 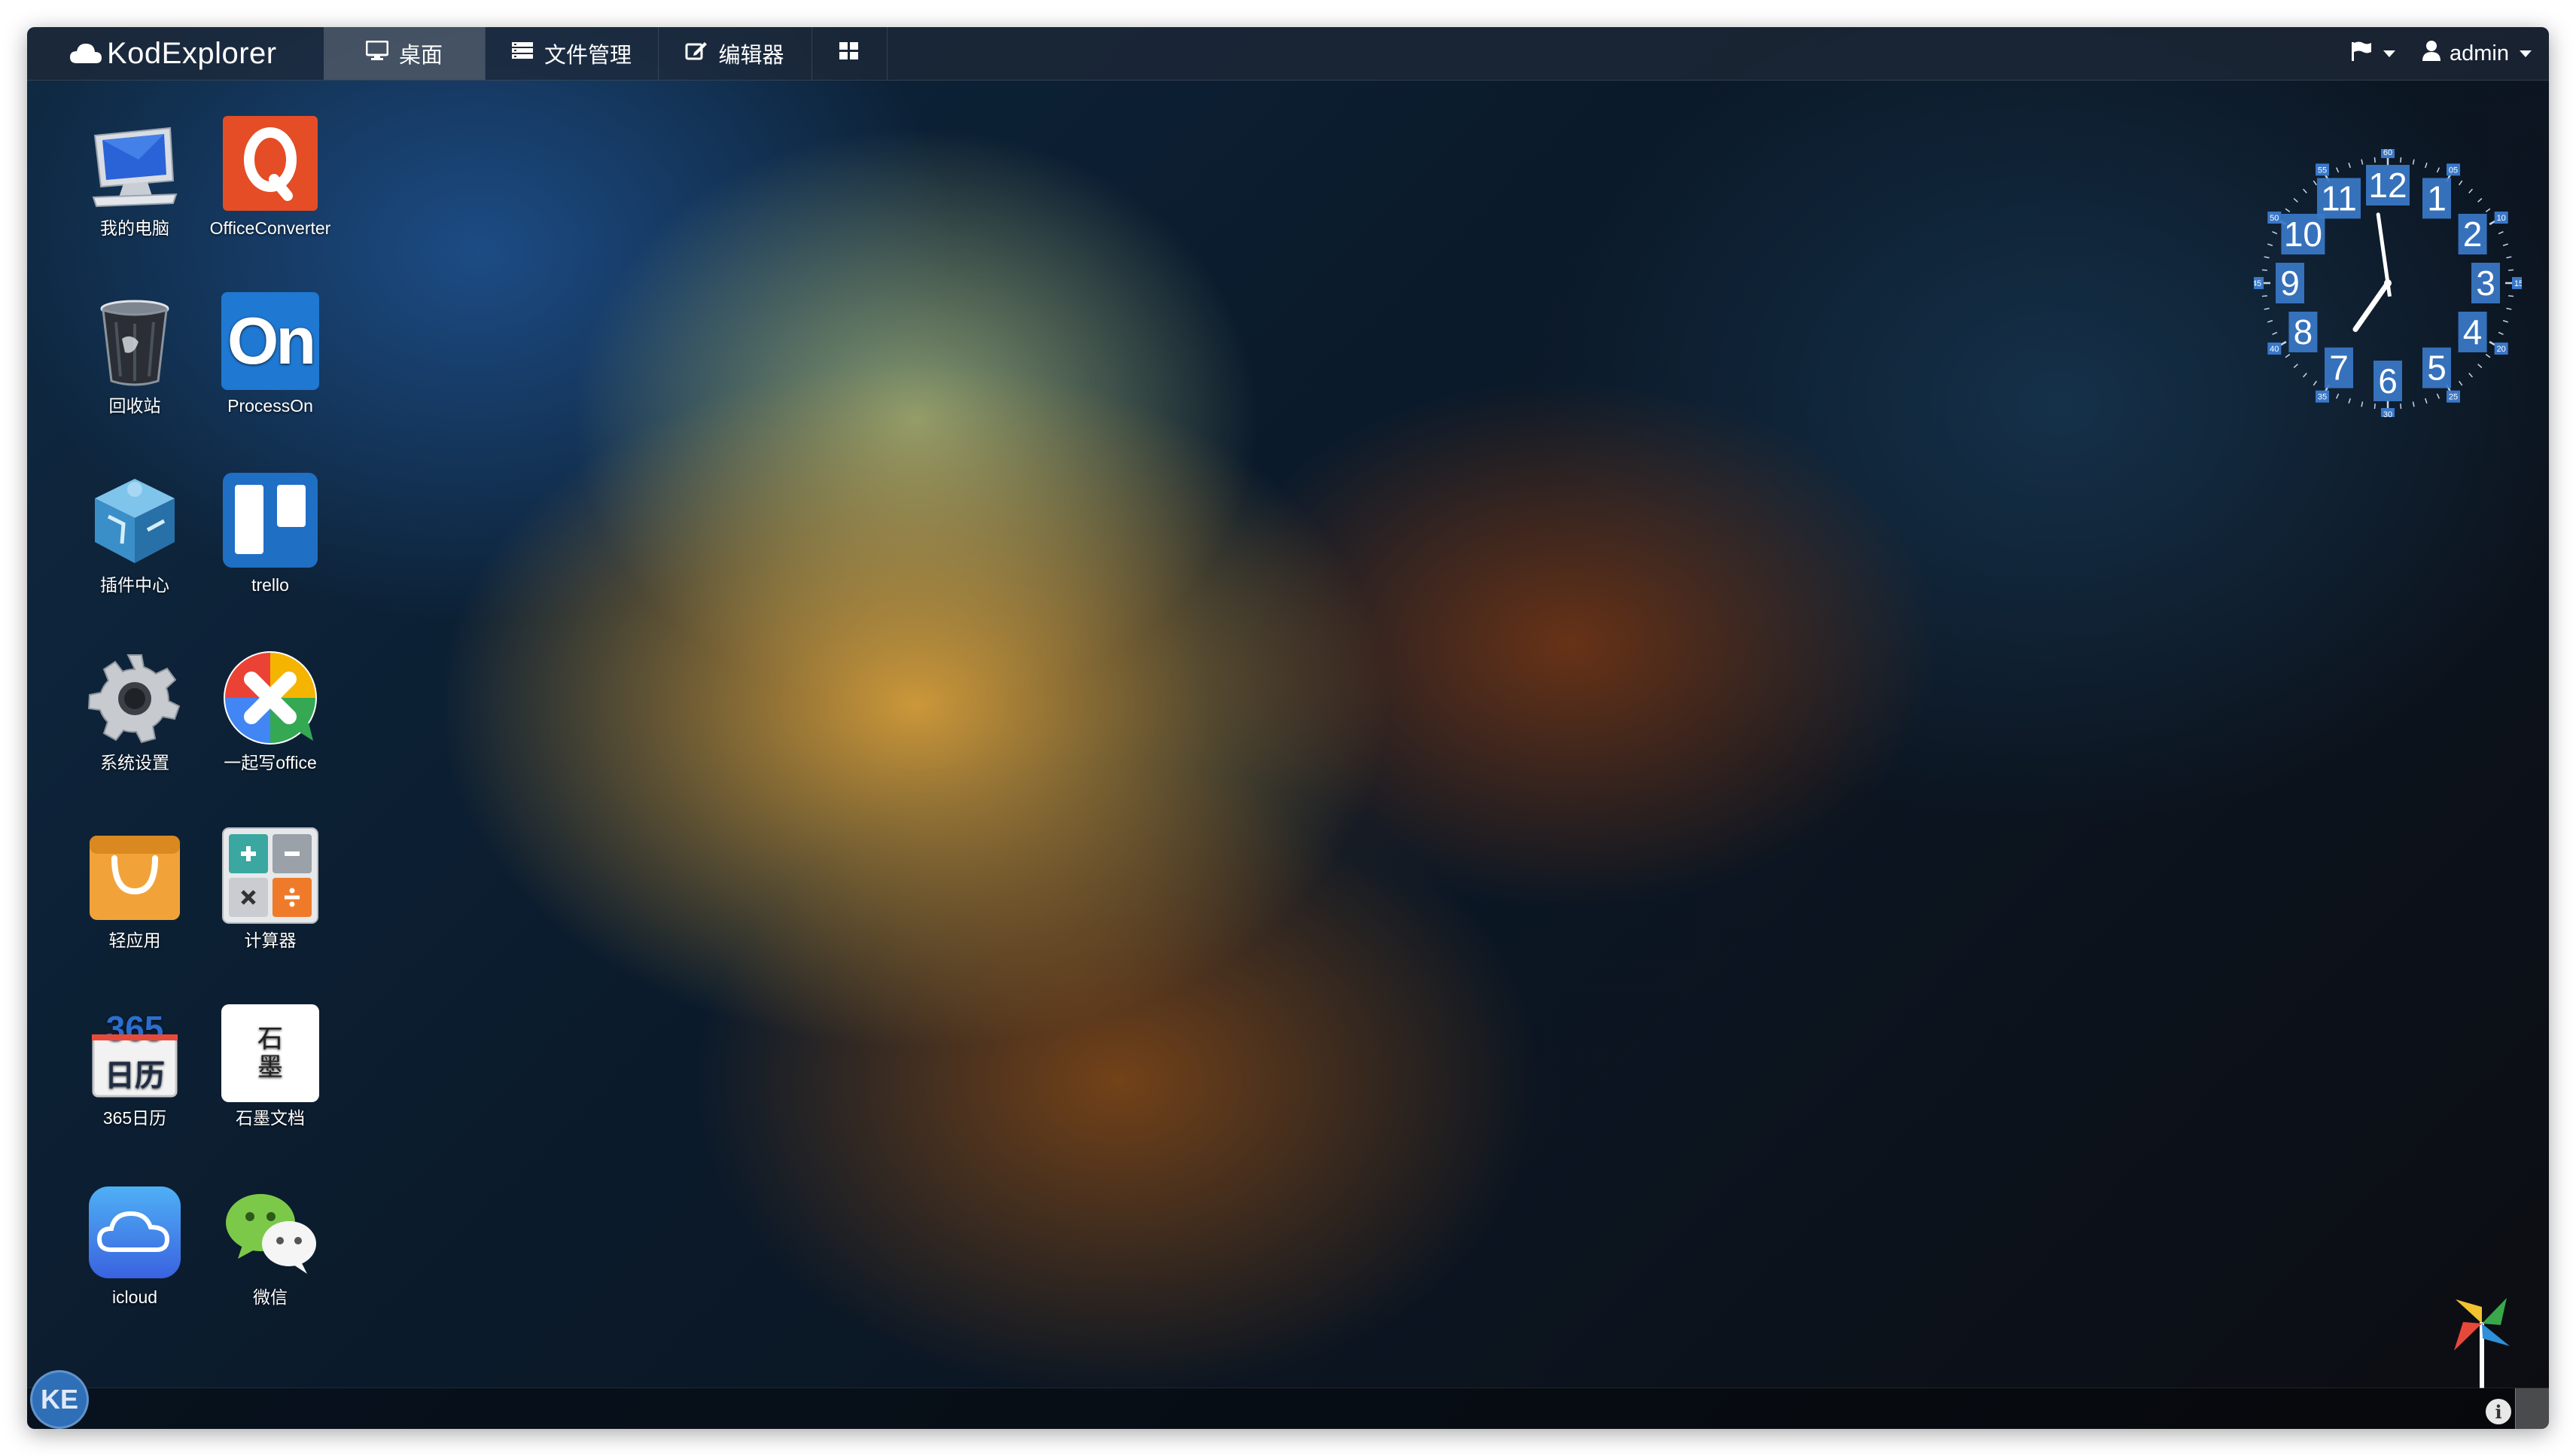 What do you see at coordinates (192, 53) in the screenshot?
I see `brand-name: KodExplorer` at bounding box center [192, 53].